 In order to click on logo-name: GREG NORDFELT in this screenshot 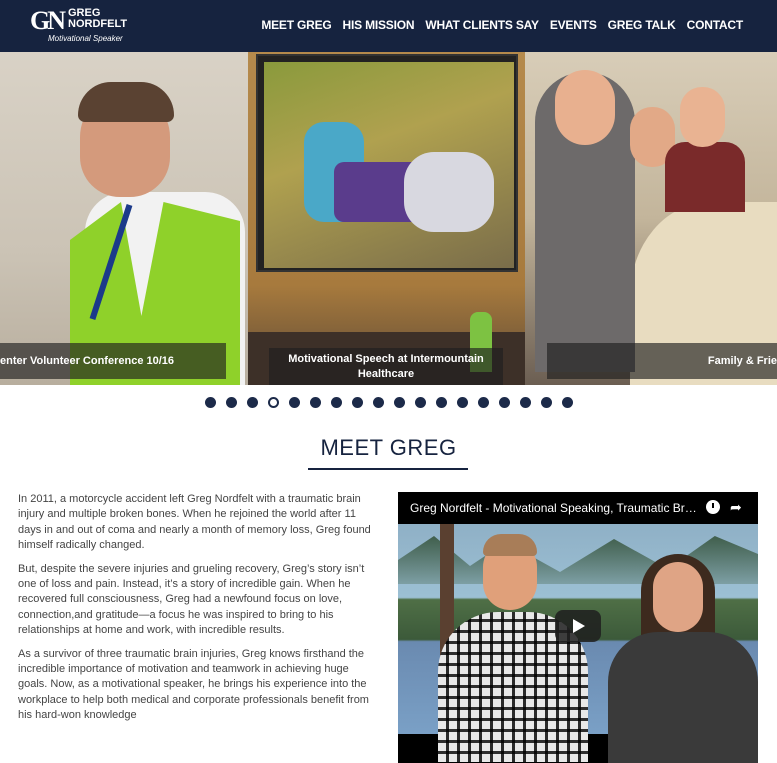, I will do `click(97, 19)`.